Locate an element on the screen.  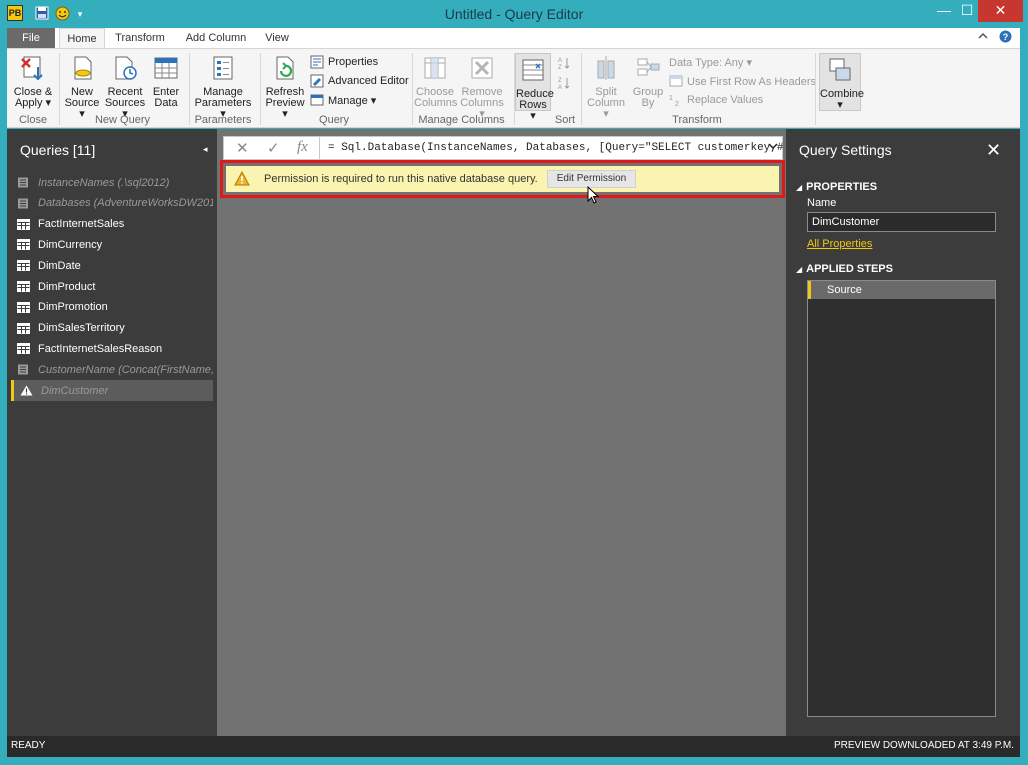
tab-transform: Transform is located at coordinates (140, 38).